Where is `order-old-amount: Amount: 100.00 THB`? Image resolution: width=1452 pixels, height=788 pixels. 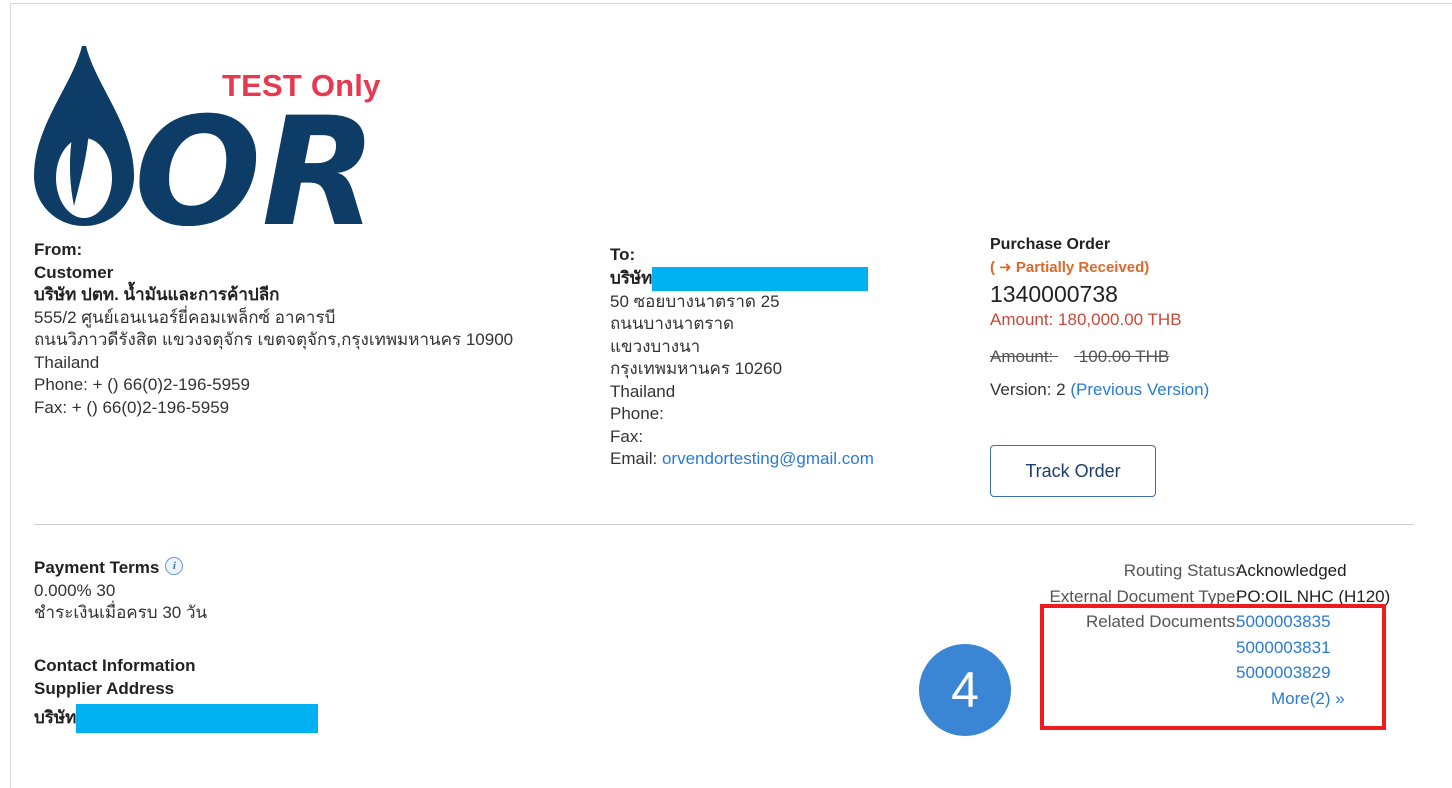 order-old-amount: Amount: 100.00 THB is located at coordinates (1099, 357).